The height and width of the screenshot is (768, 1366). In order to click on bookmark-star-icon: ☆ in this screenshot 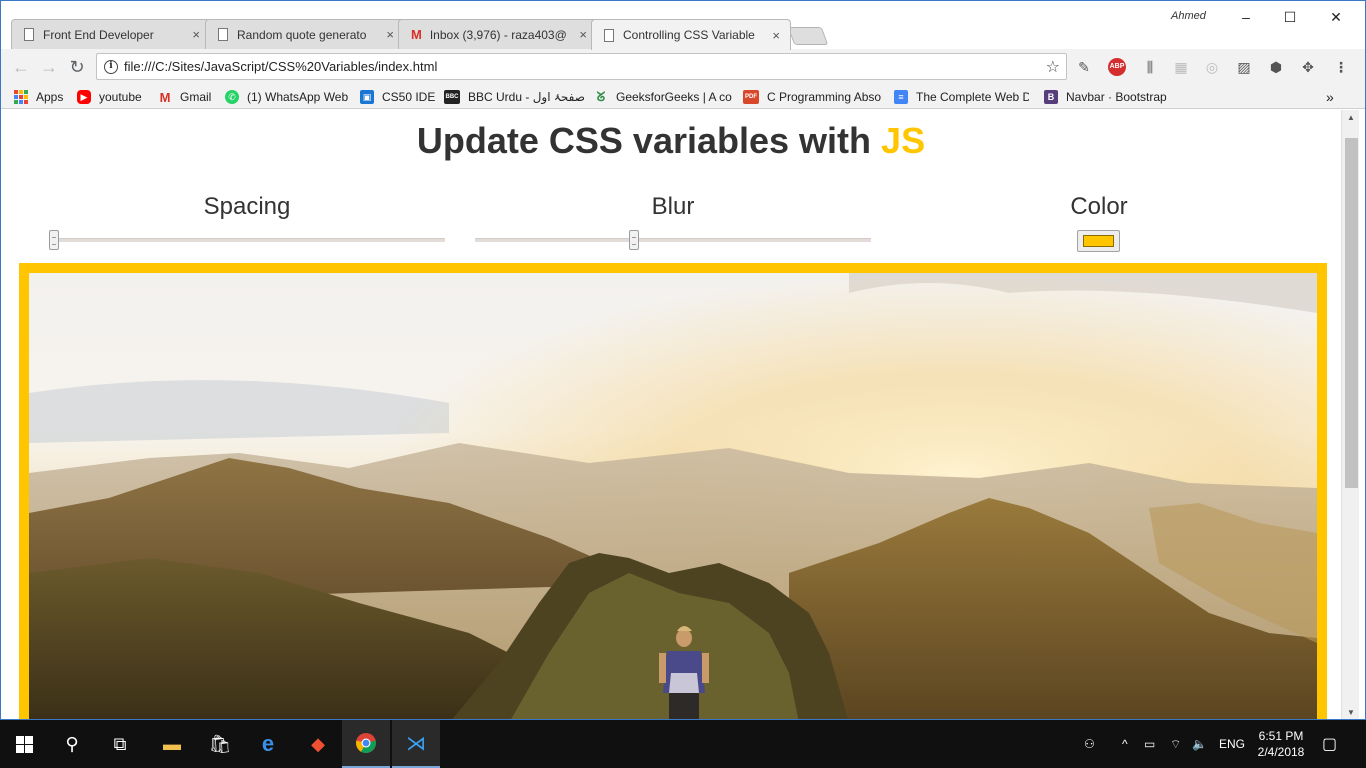, I will do `click(1053, 67)`.